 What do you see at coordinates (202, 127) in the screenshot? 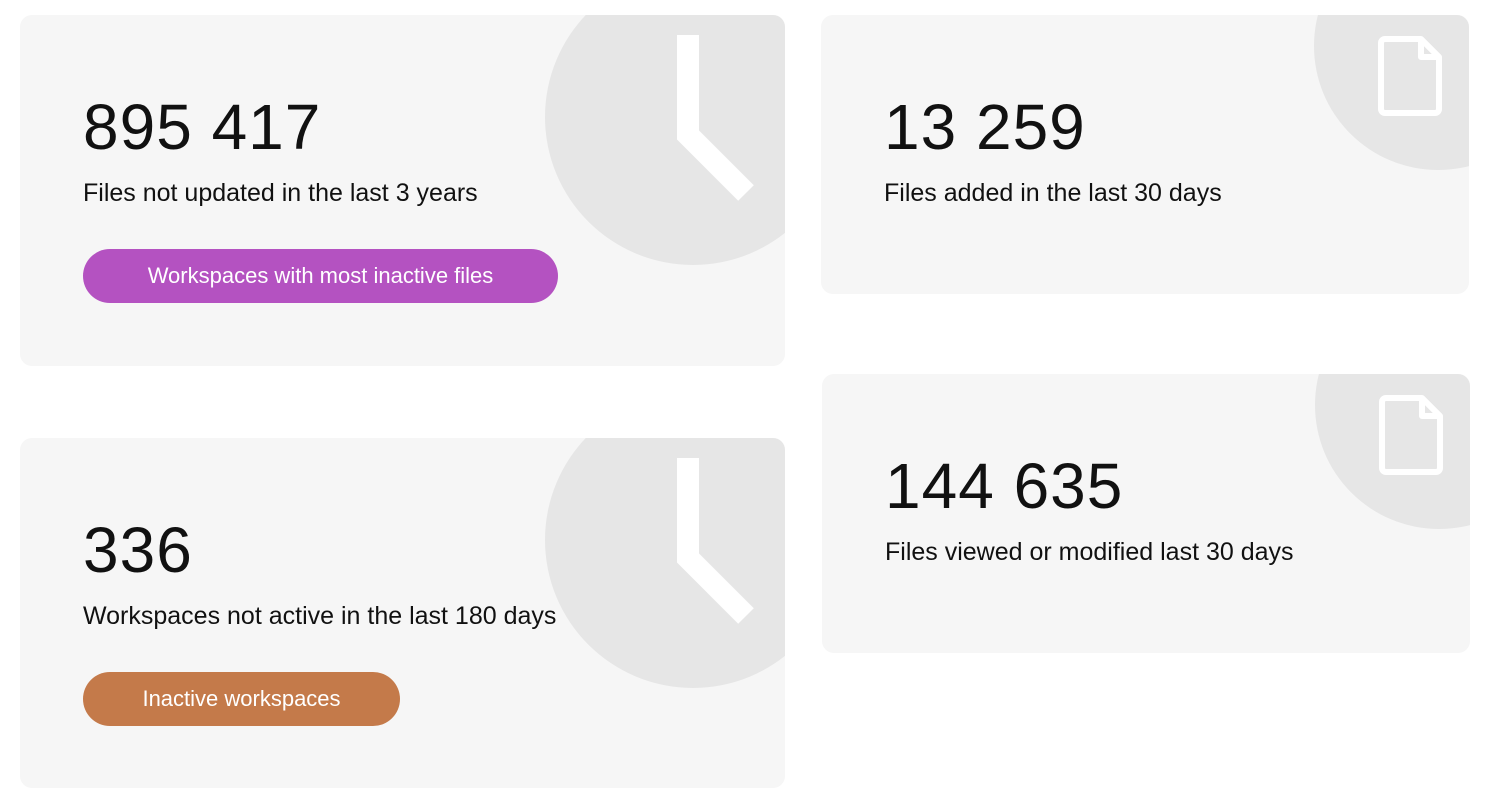
I see `inactive-files-count: 895 417` at bounding box center [202, 127].